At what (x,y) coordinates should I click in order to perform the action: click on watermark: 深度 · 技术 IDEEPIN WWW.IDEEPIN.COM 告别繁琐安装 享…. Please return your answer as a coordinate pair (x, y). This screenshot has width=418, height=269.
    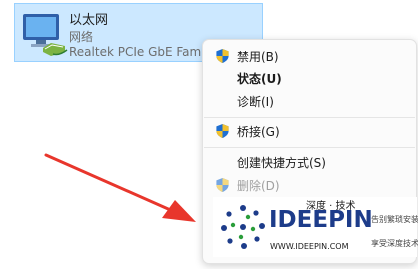
    Looking at the image, I should click on (315, 227).